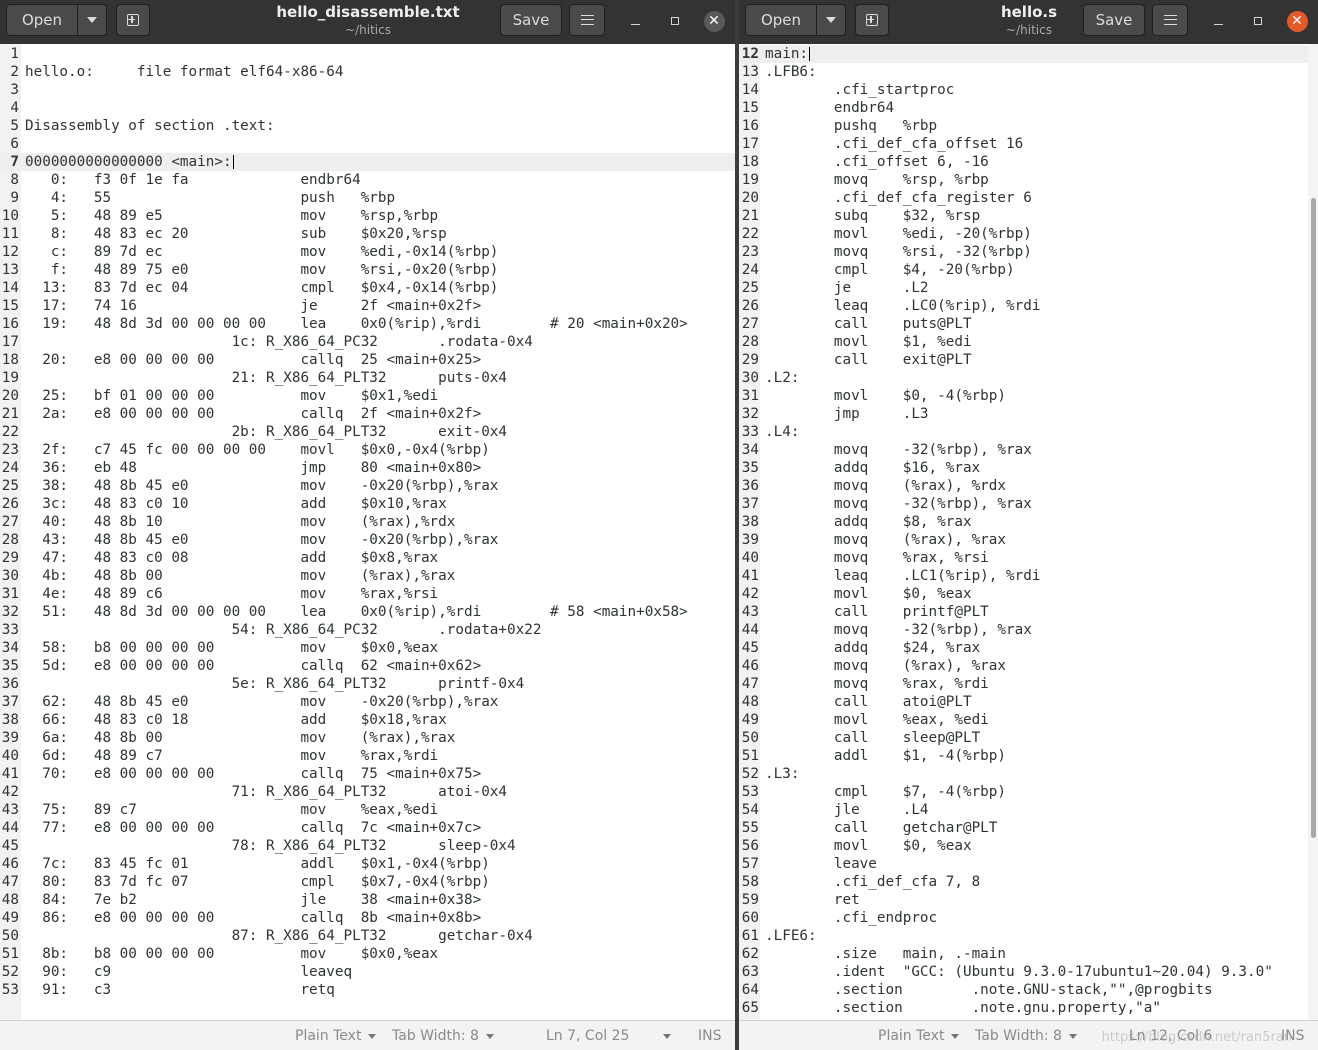  I want to click on text-line: 47 80: 83 7d fc 07 cmpl $0x7,-0x4(%rbp), so click(367, 882).